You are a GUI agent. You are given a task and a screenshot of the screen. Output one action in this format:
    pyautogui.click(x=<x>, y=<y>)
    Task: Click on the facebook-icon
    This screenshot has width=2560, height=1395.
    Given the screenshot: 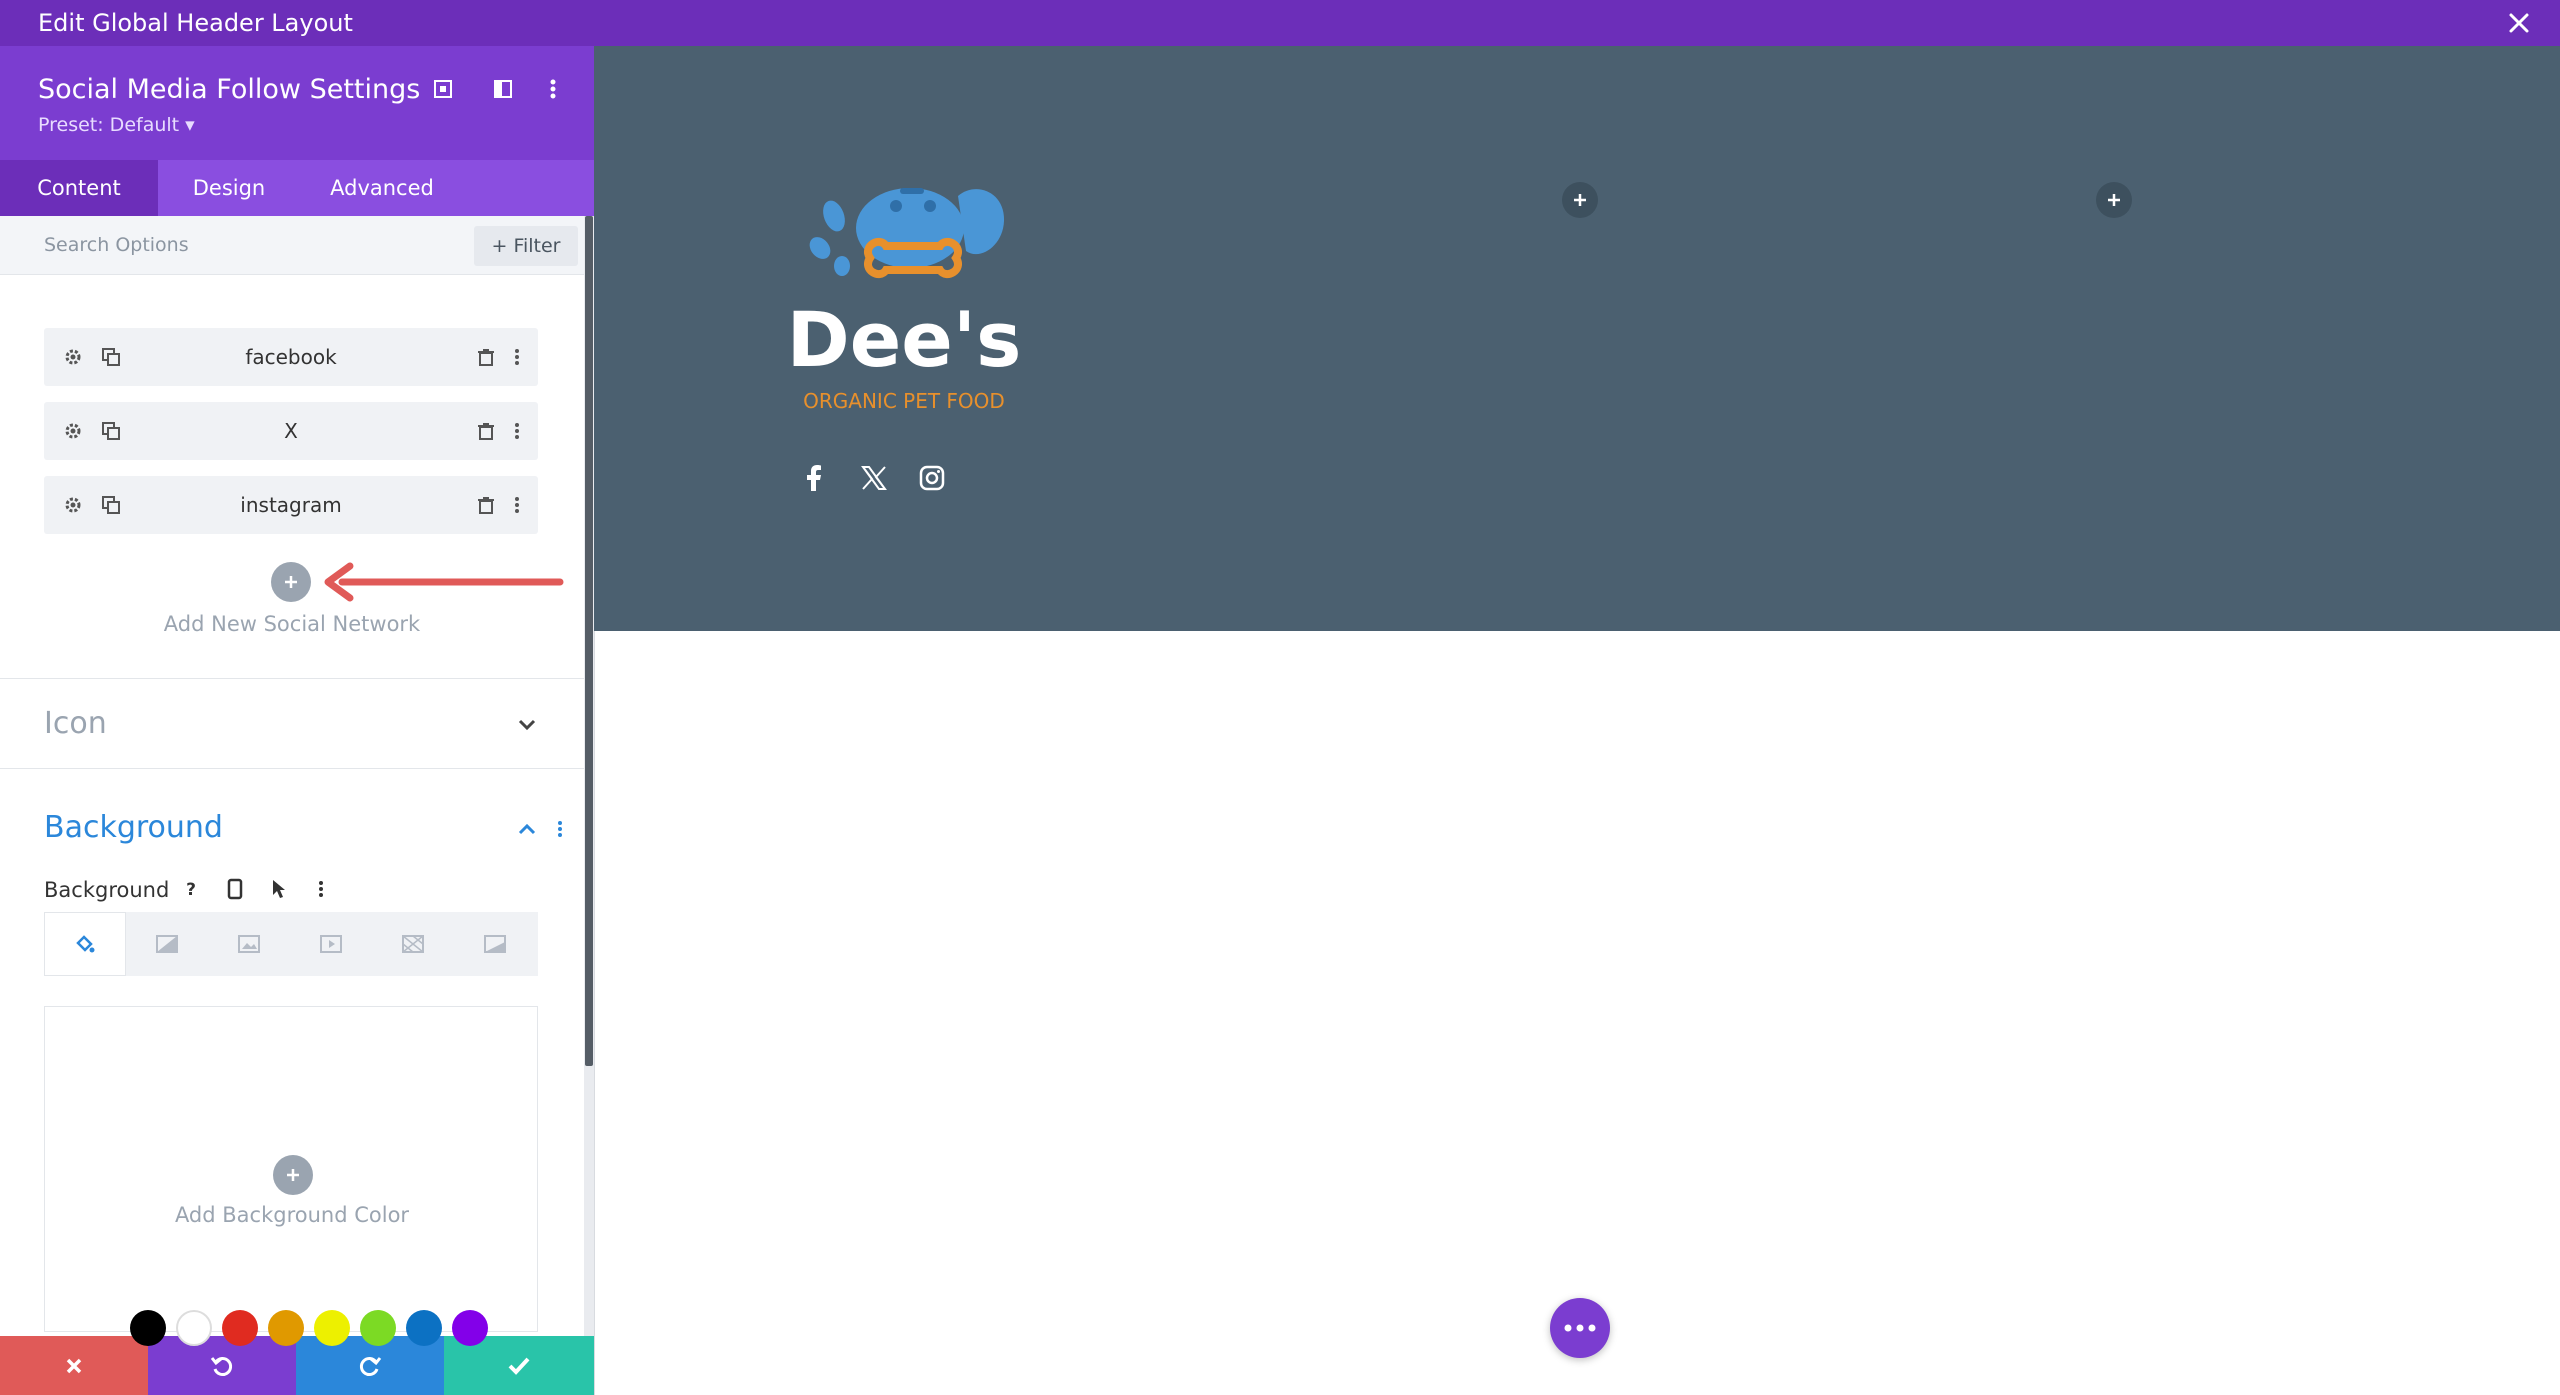 What is the action you would take?
    pyautogui.click(x=814, y=478)
    